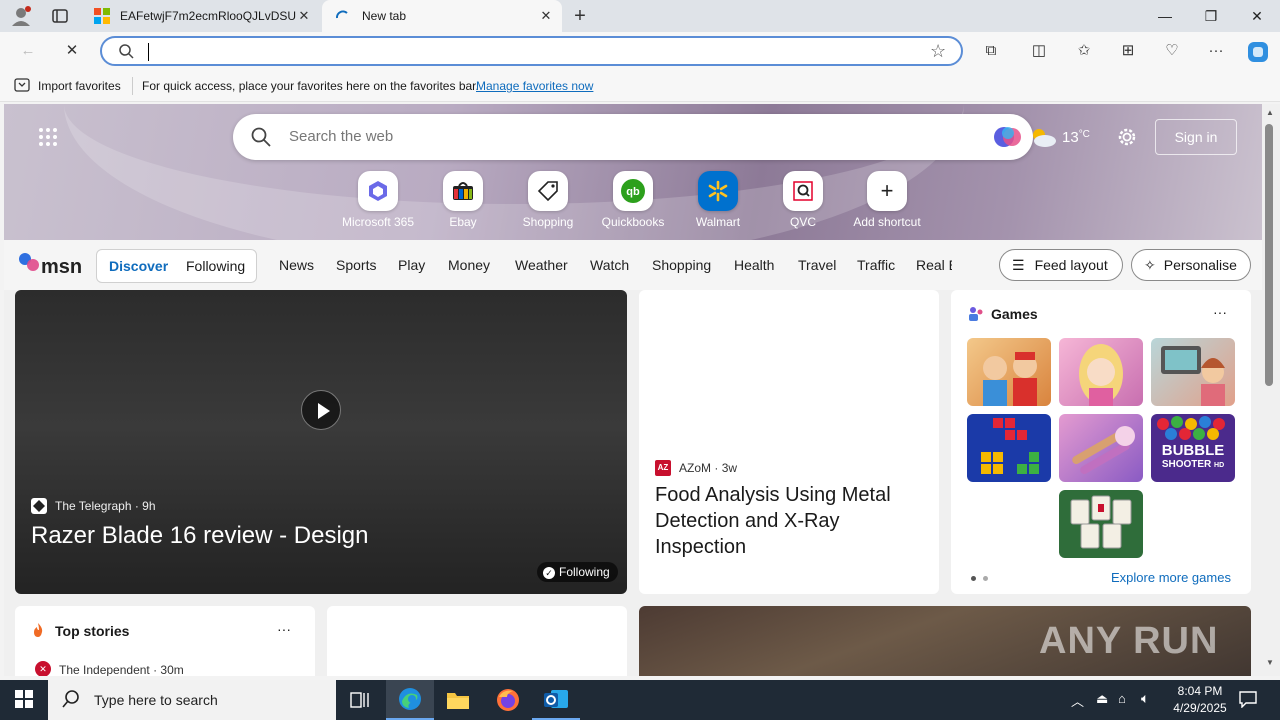 The width and height of the screenshot is (1280, 720). I want to click on personalise-icon: ✧, so click(1150, 264).